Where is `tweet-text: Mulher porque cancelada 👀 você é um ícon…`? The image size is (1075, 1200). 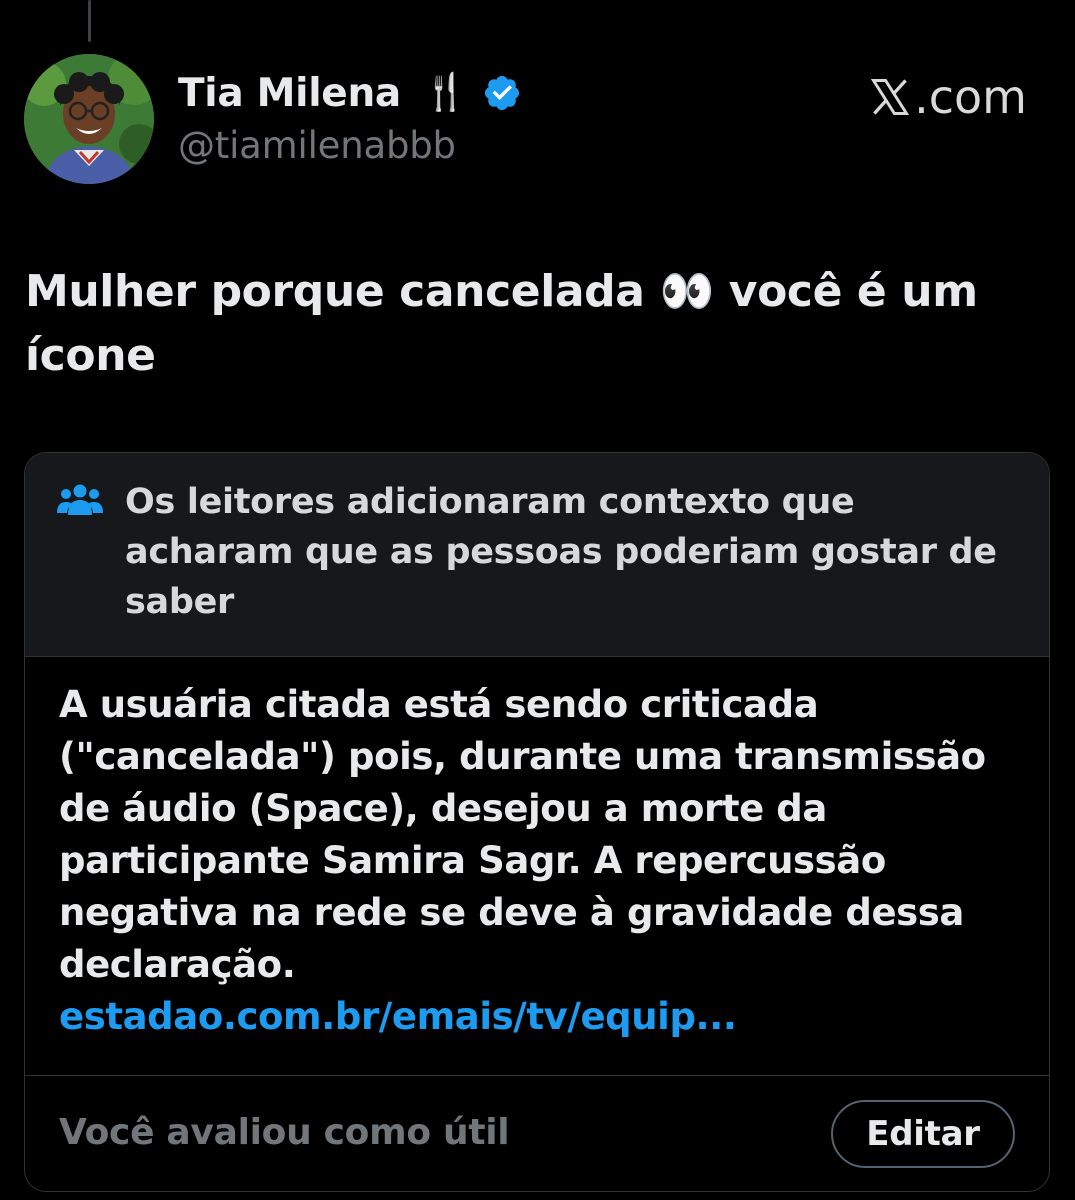
tweet-text: Mulher porque cancelada 👀 você é um ícon… is located at coordinates (525, 324).